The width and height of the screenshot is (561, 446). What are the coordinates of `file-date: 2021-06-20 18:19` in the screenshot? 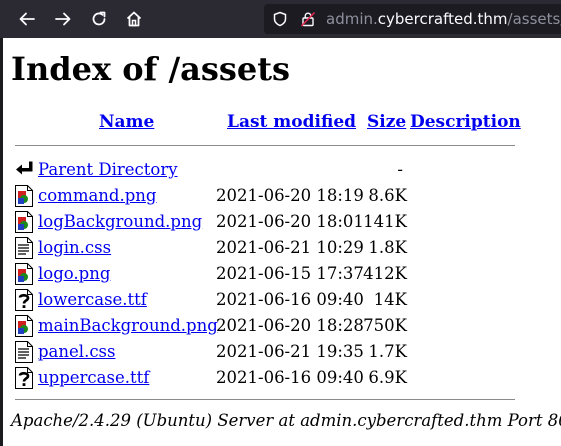 It's located at (290, 195).